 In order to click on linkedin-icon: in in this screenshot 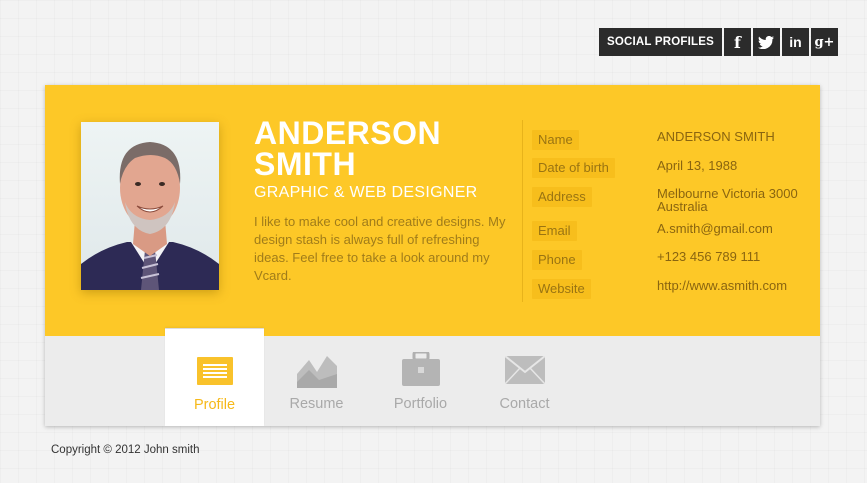, I will do `click(795, 42)`.